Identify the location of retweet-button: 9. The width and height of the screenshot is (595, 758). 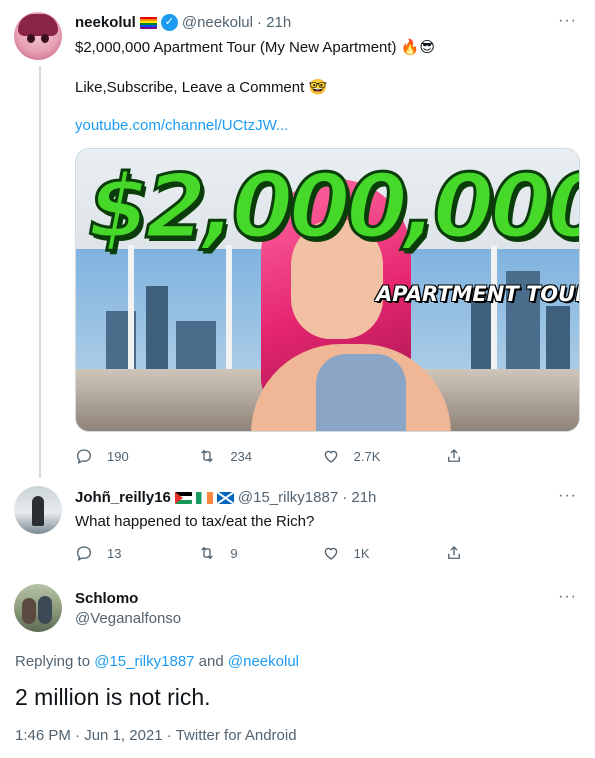
(228, 553).